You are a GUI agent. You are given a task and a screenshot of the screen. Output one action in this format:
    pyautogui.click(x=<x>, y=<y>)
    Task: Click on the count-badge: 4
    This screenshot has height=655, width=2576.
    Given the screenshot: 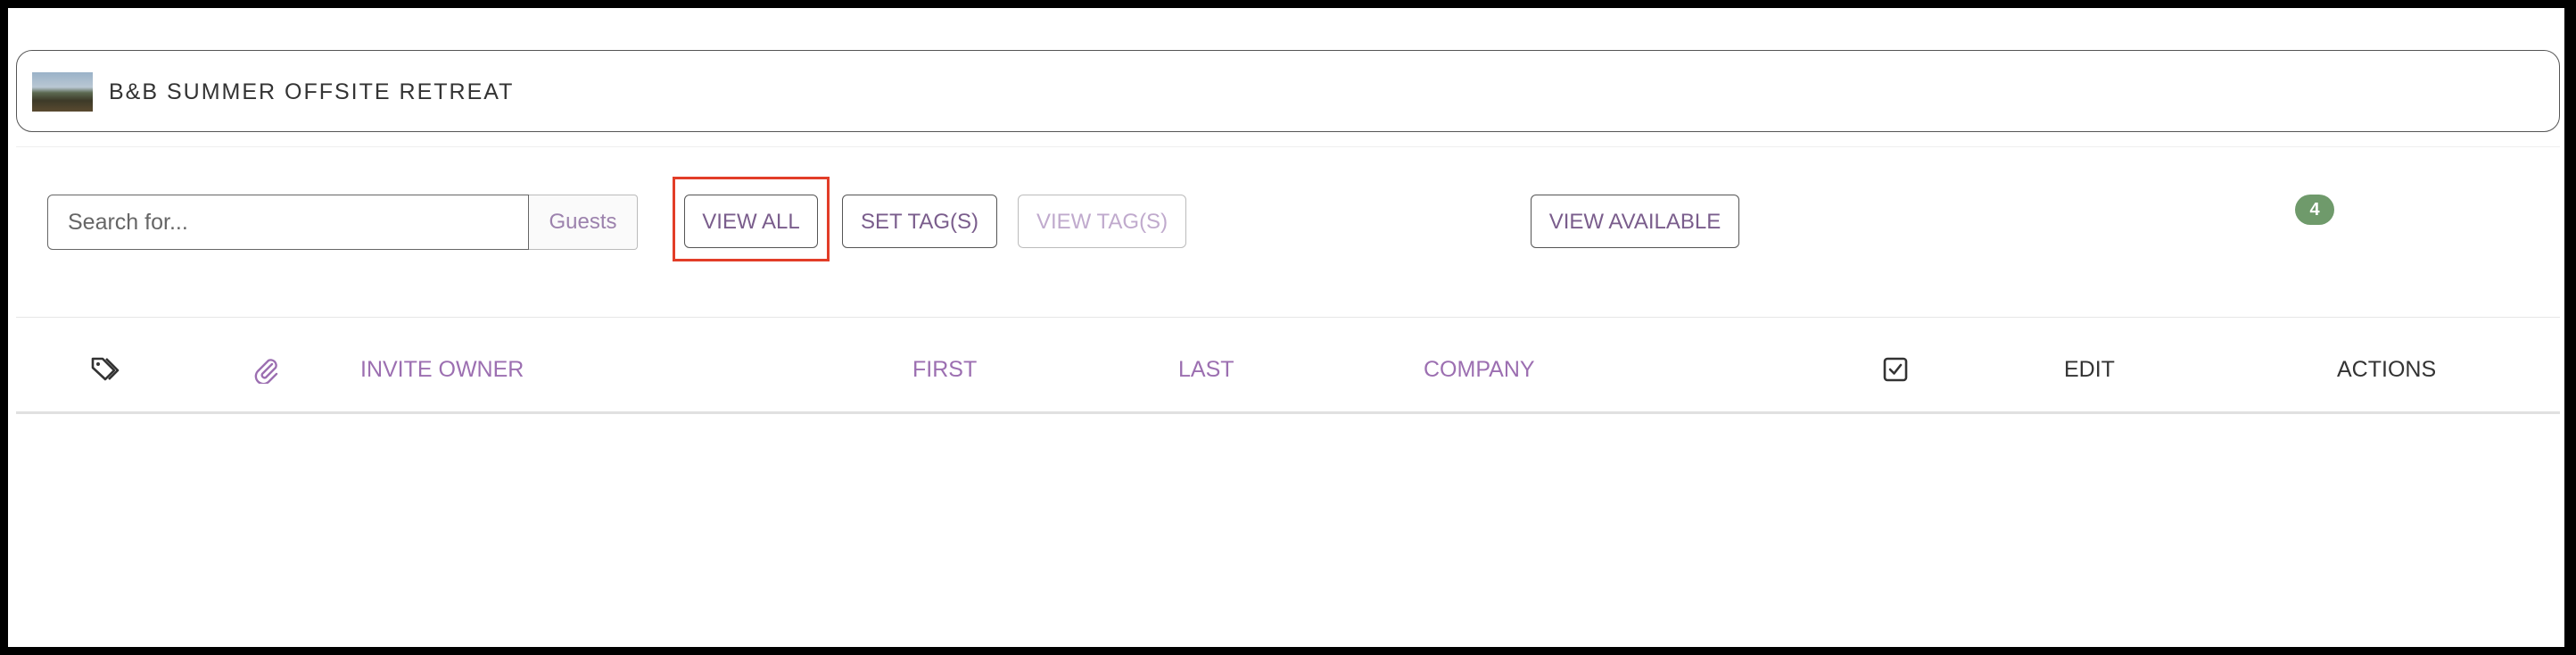 What is the action you would take?
    pyautogui.click(x=2314, y=210)
    